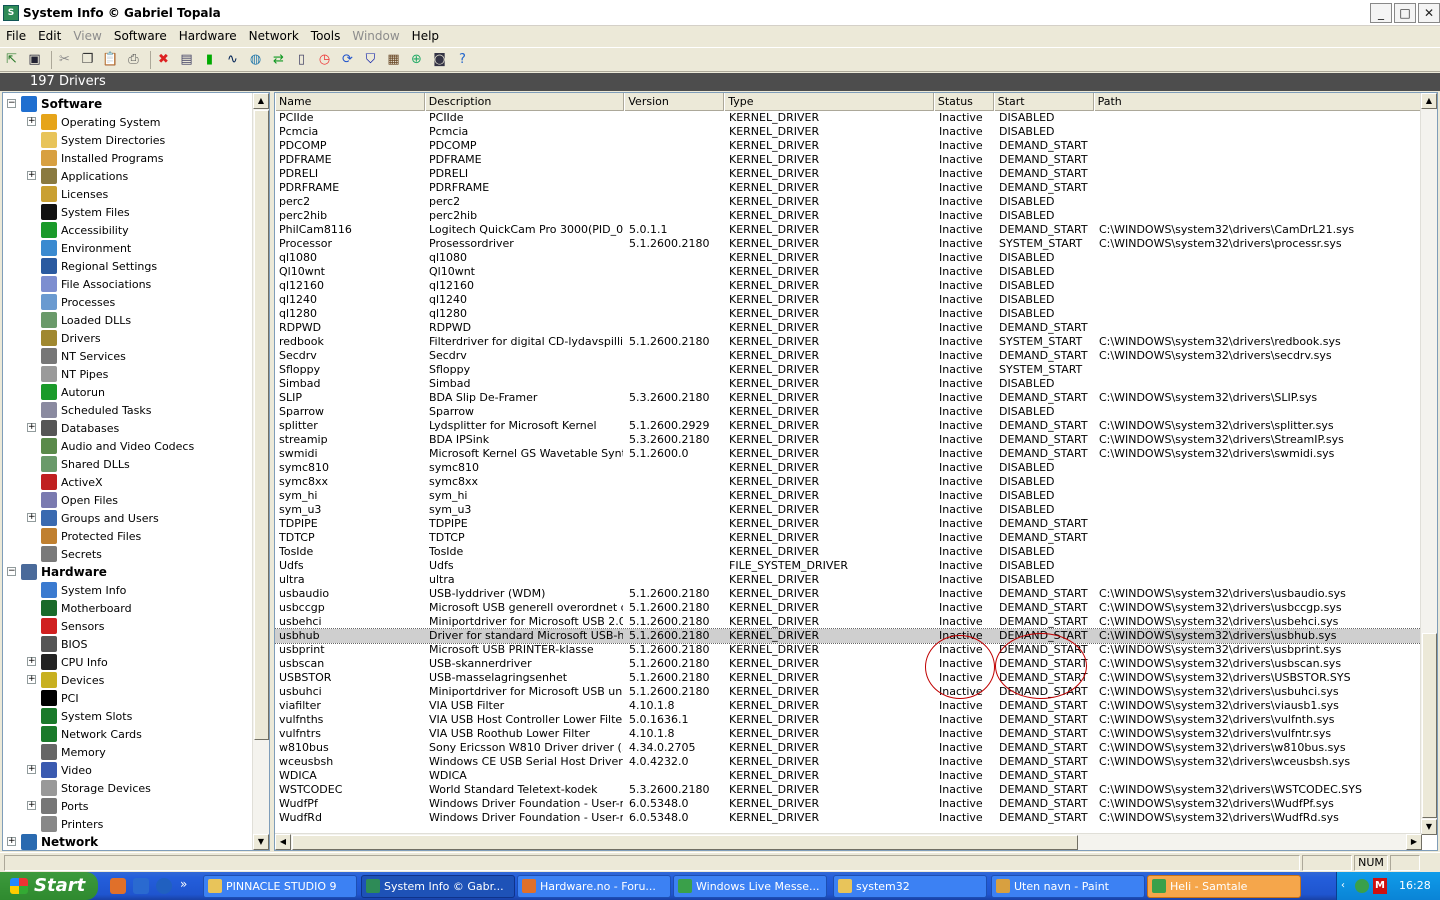 Image resolution: width=1440 pixels, height=900 pixels. I want to click on tree-item-network: + Network, so click(50, 841).